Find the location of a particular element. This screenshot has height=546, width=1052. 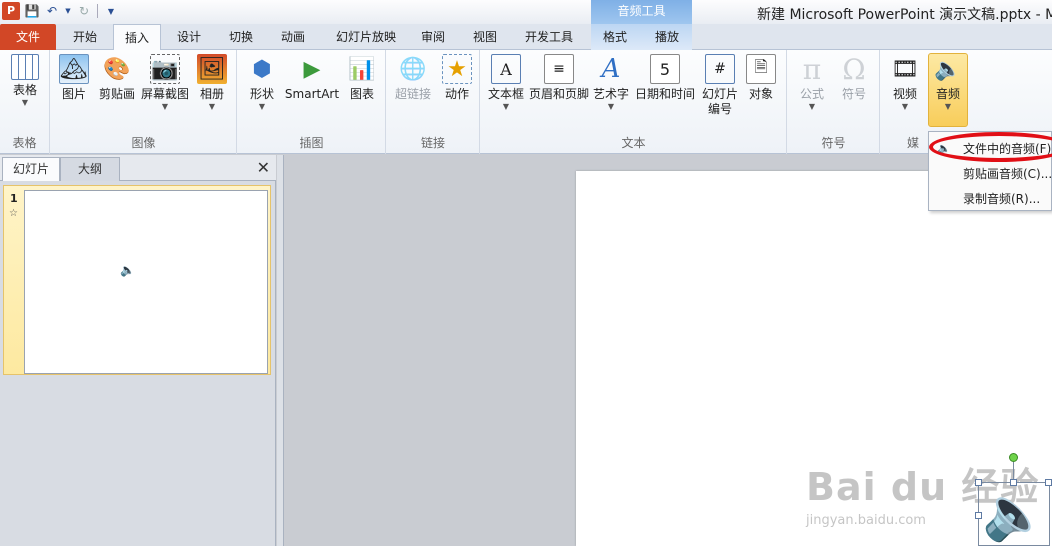

action-button: ★ 动作 is located at coordinates (457, 78).